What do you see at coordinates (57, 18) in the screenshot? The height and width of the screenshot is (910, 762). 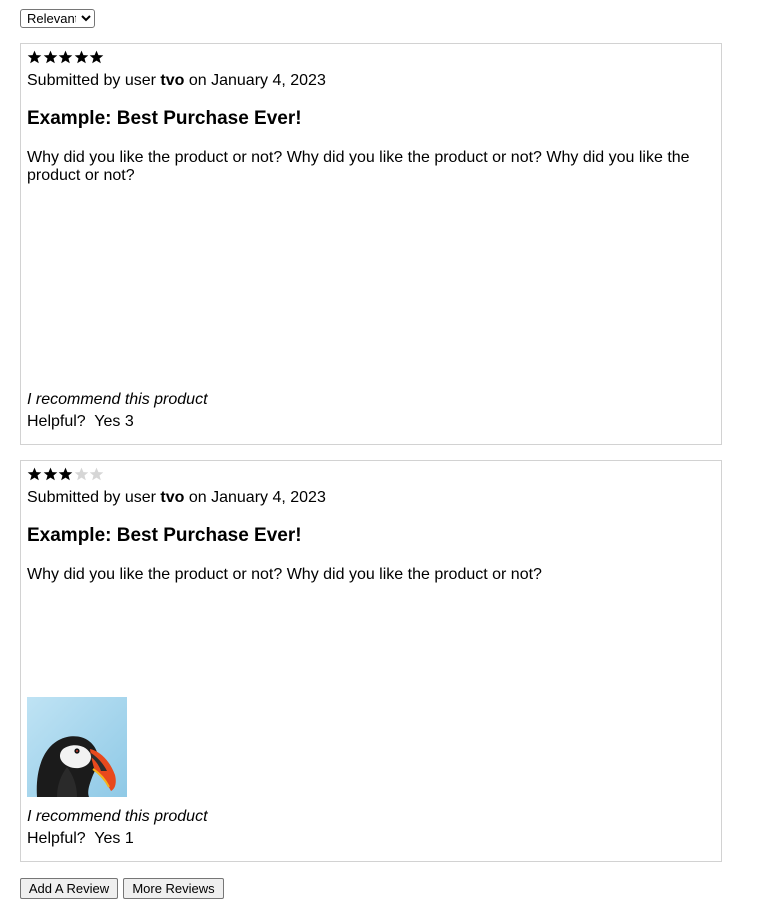 I see `sort-select: Relevant` at bounding box center [57, 18].